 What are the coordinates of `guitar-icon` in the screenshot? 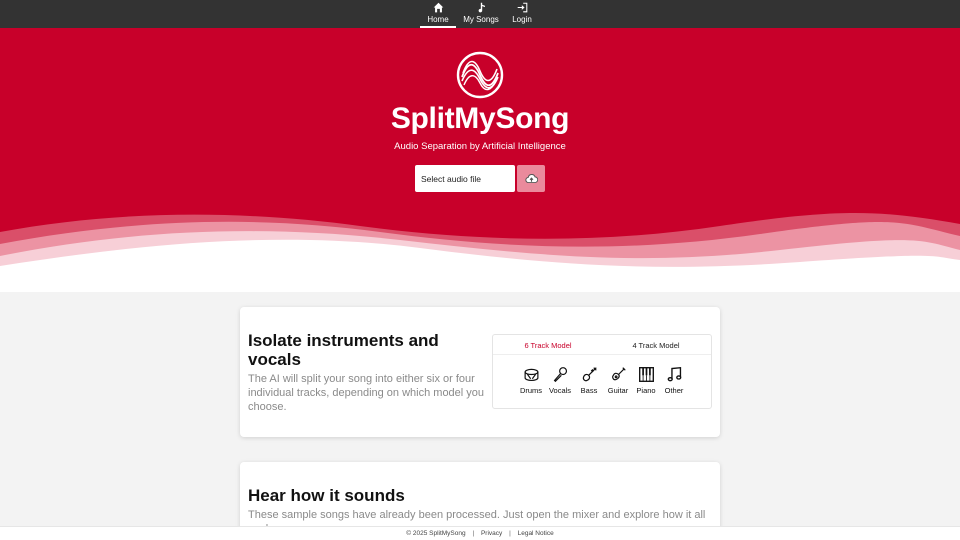 It's located at (618, 374).